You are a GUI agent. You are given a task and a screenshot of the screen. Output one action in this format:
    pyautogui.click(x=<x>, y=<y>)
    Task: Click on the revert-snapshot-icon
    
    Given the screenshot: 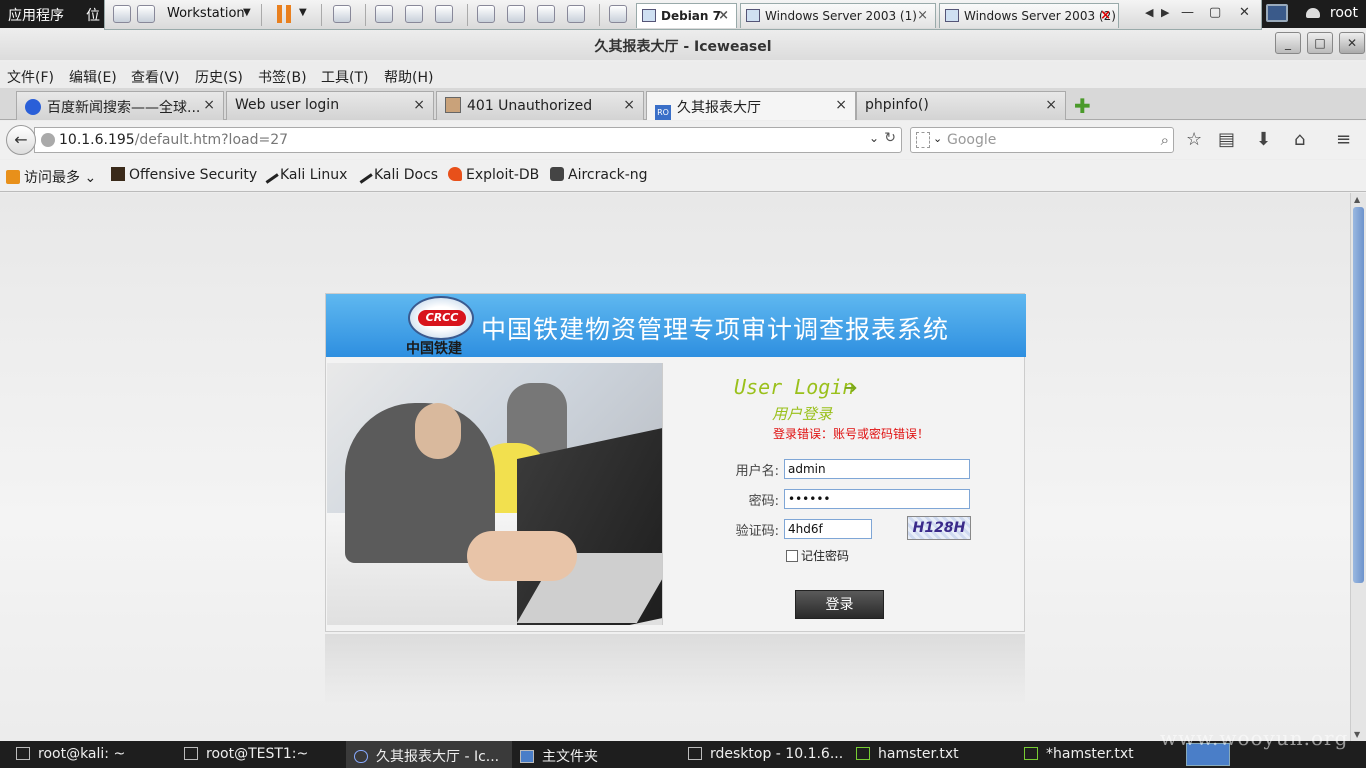 What is the action you would take?
    pyautogui.click(x=414, y=14)
    